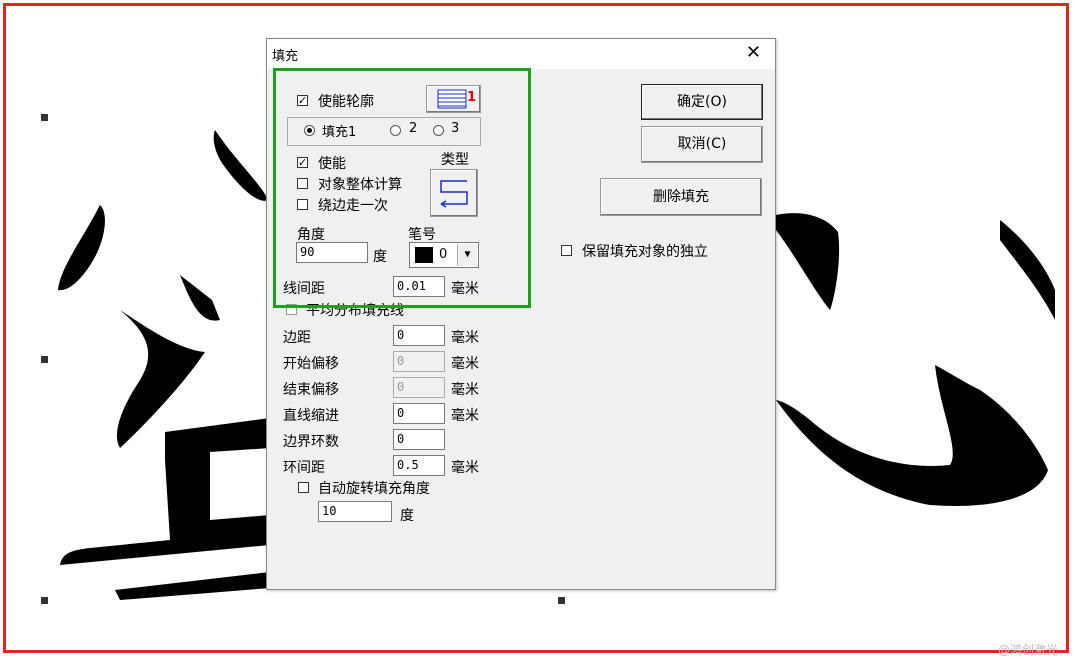 This screenshot has width=1076, height=660. What do you see at coordinates (521, 54) in the screenshot?
I see `dialog-titlebar: 填充 ✕` at bounding box center [521, 54].